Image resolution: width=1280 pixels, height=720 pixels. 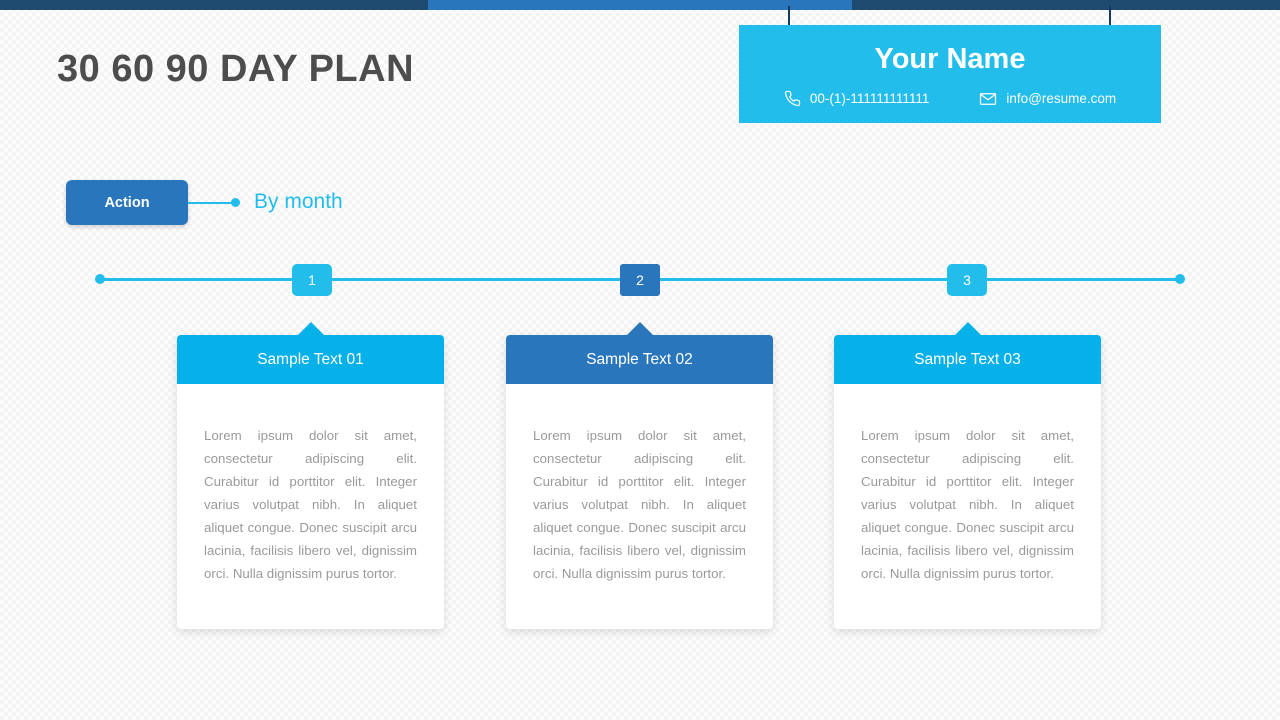 I want to click on timeline-step-number-3: 3, so click(x=967, y=280).